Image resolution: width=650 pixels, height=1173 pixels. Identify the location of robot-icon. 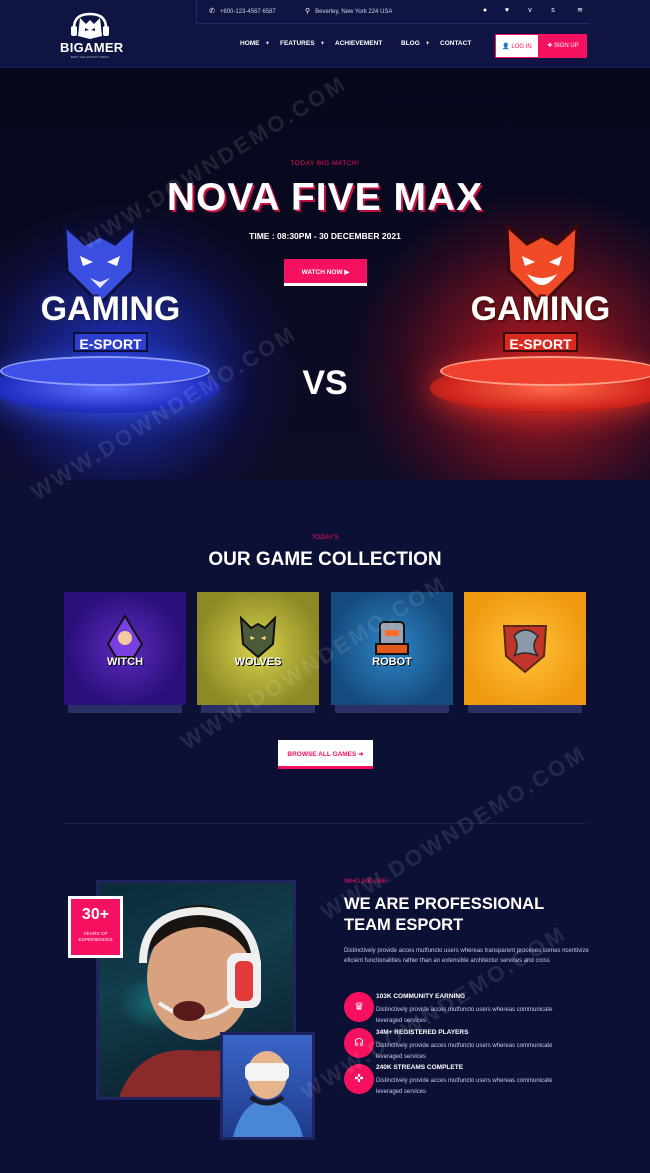
(392, 638).